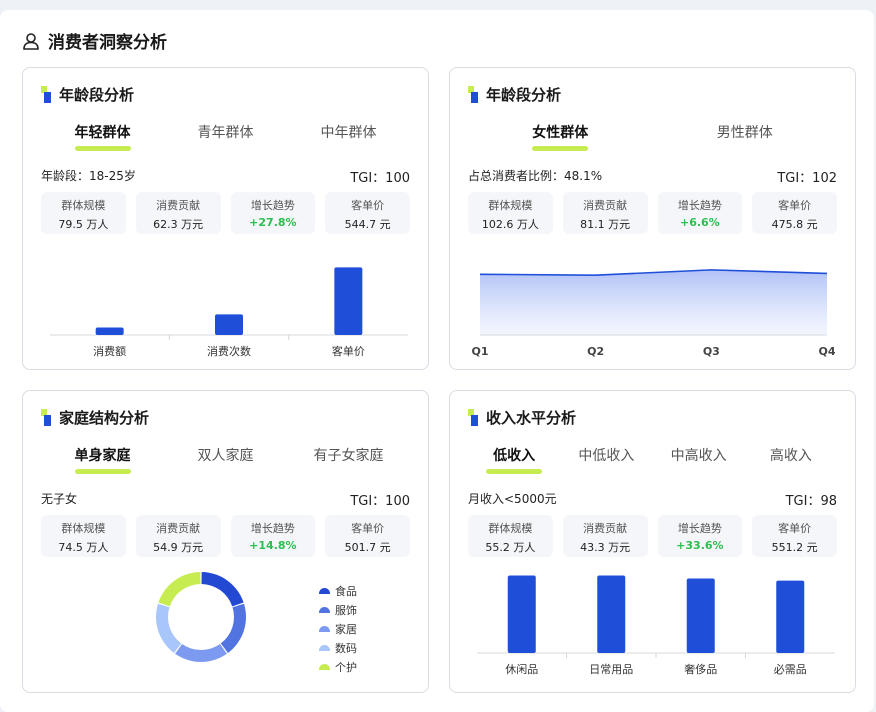 Image resolution: width=876 pixels, height=712 pixels. Describe the element at coordinates (107, 43) in the screenshot. I see `page-title: 消费者洞察分析` at that location.